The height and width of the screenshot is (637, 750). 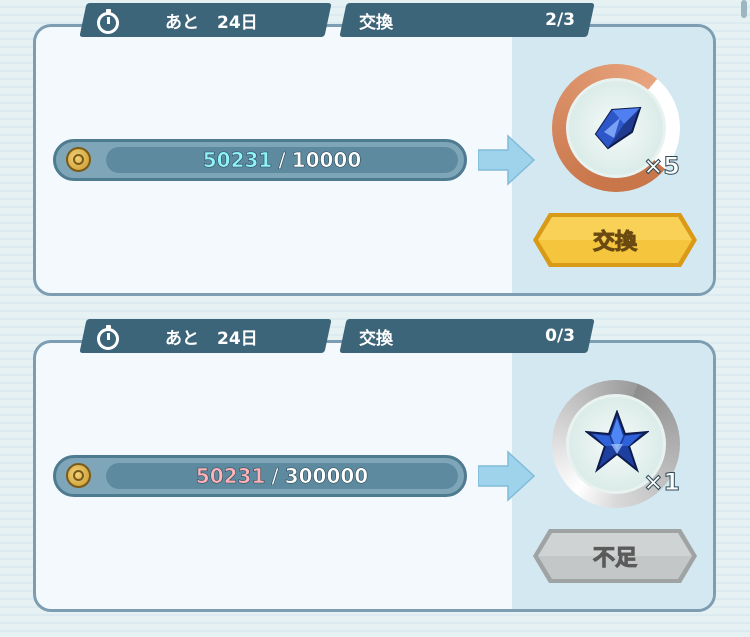 I want to click on scrollbar, so click(x=744, y=318).